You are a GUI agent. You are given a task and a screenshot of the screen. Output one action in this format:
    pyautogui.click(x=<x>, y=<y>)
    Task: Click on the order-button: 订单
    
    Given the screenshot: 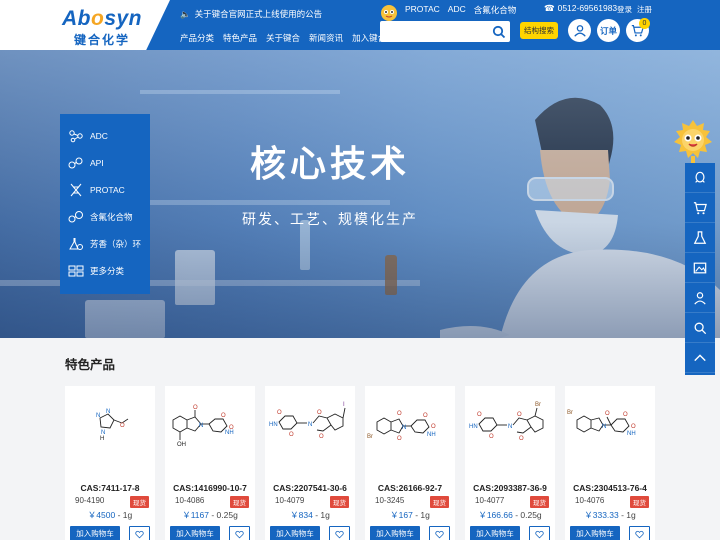 What is the action you would take?
    pyautogui.click(x=608, y=30)
    